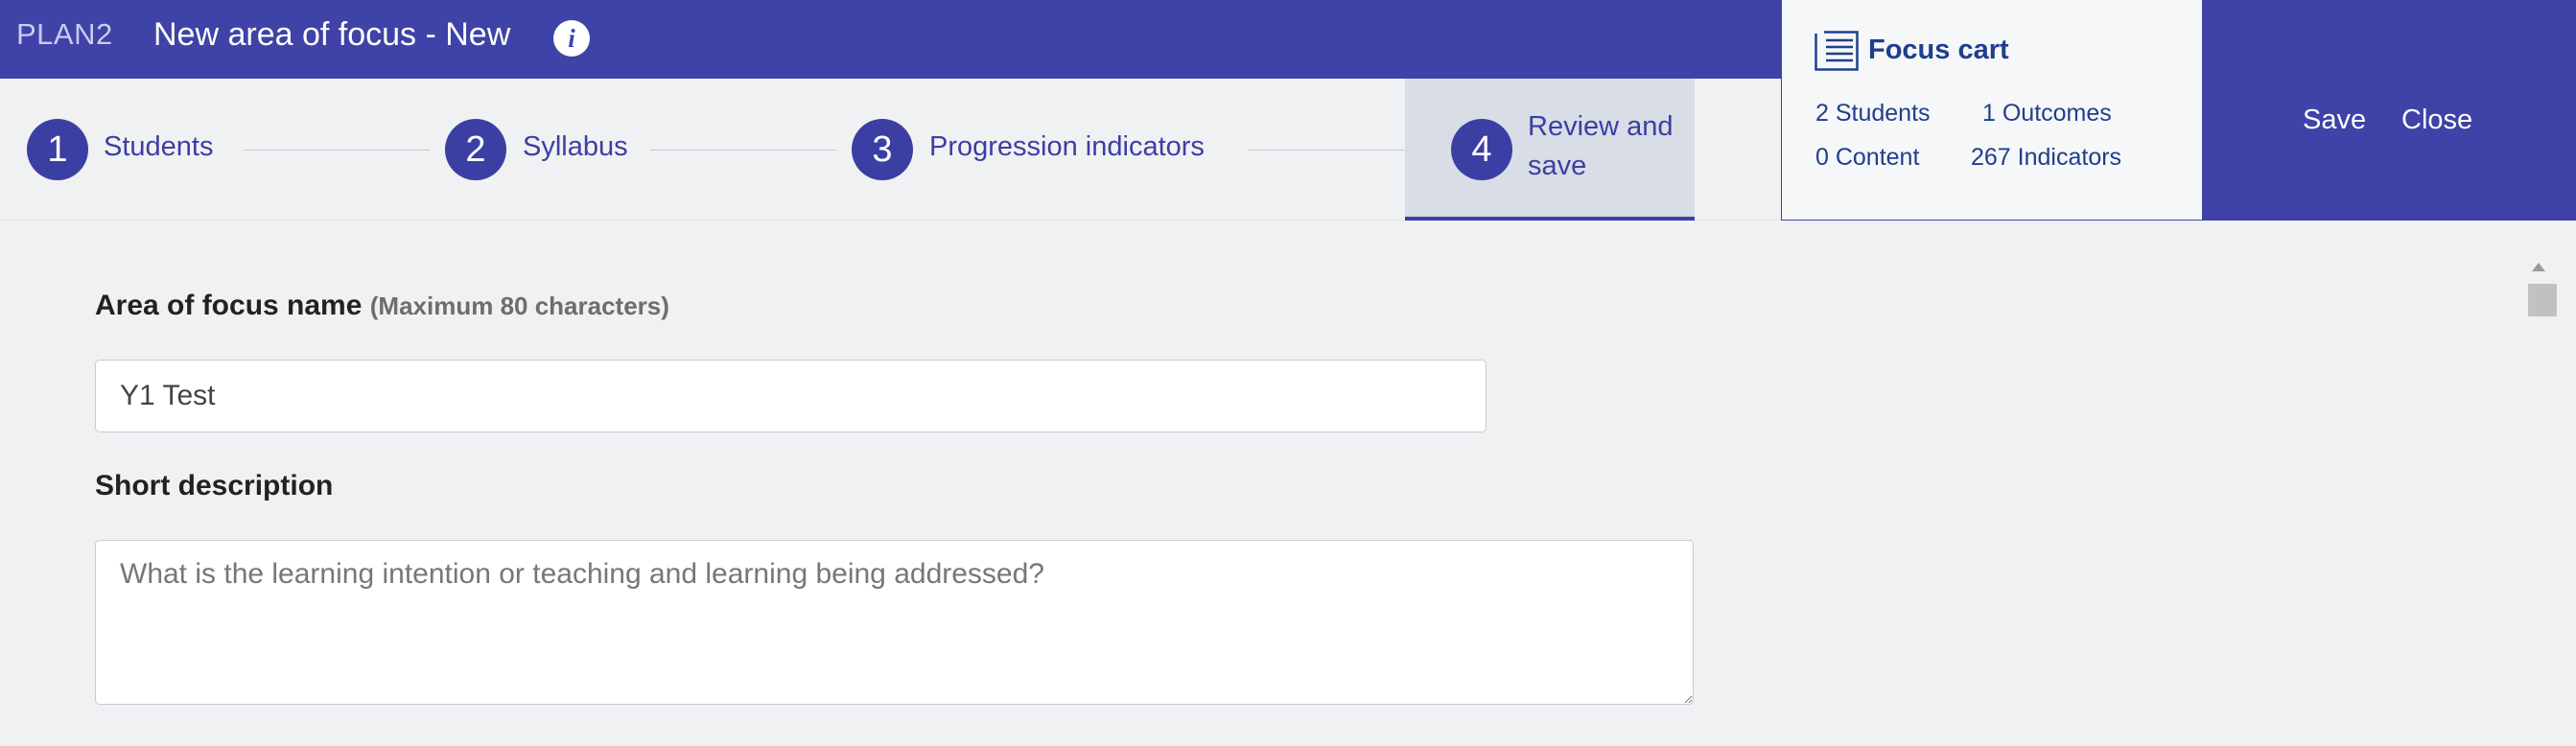 The image size is (2576, 746). What do you see at coordinates (2389, 150) in the screenshot?
I see `header-actions: Save Close` at bounding box center [2389, 150].